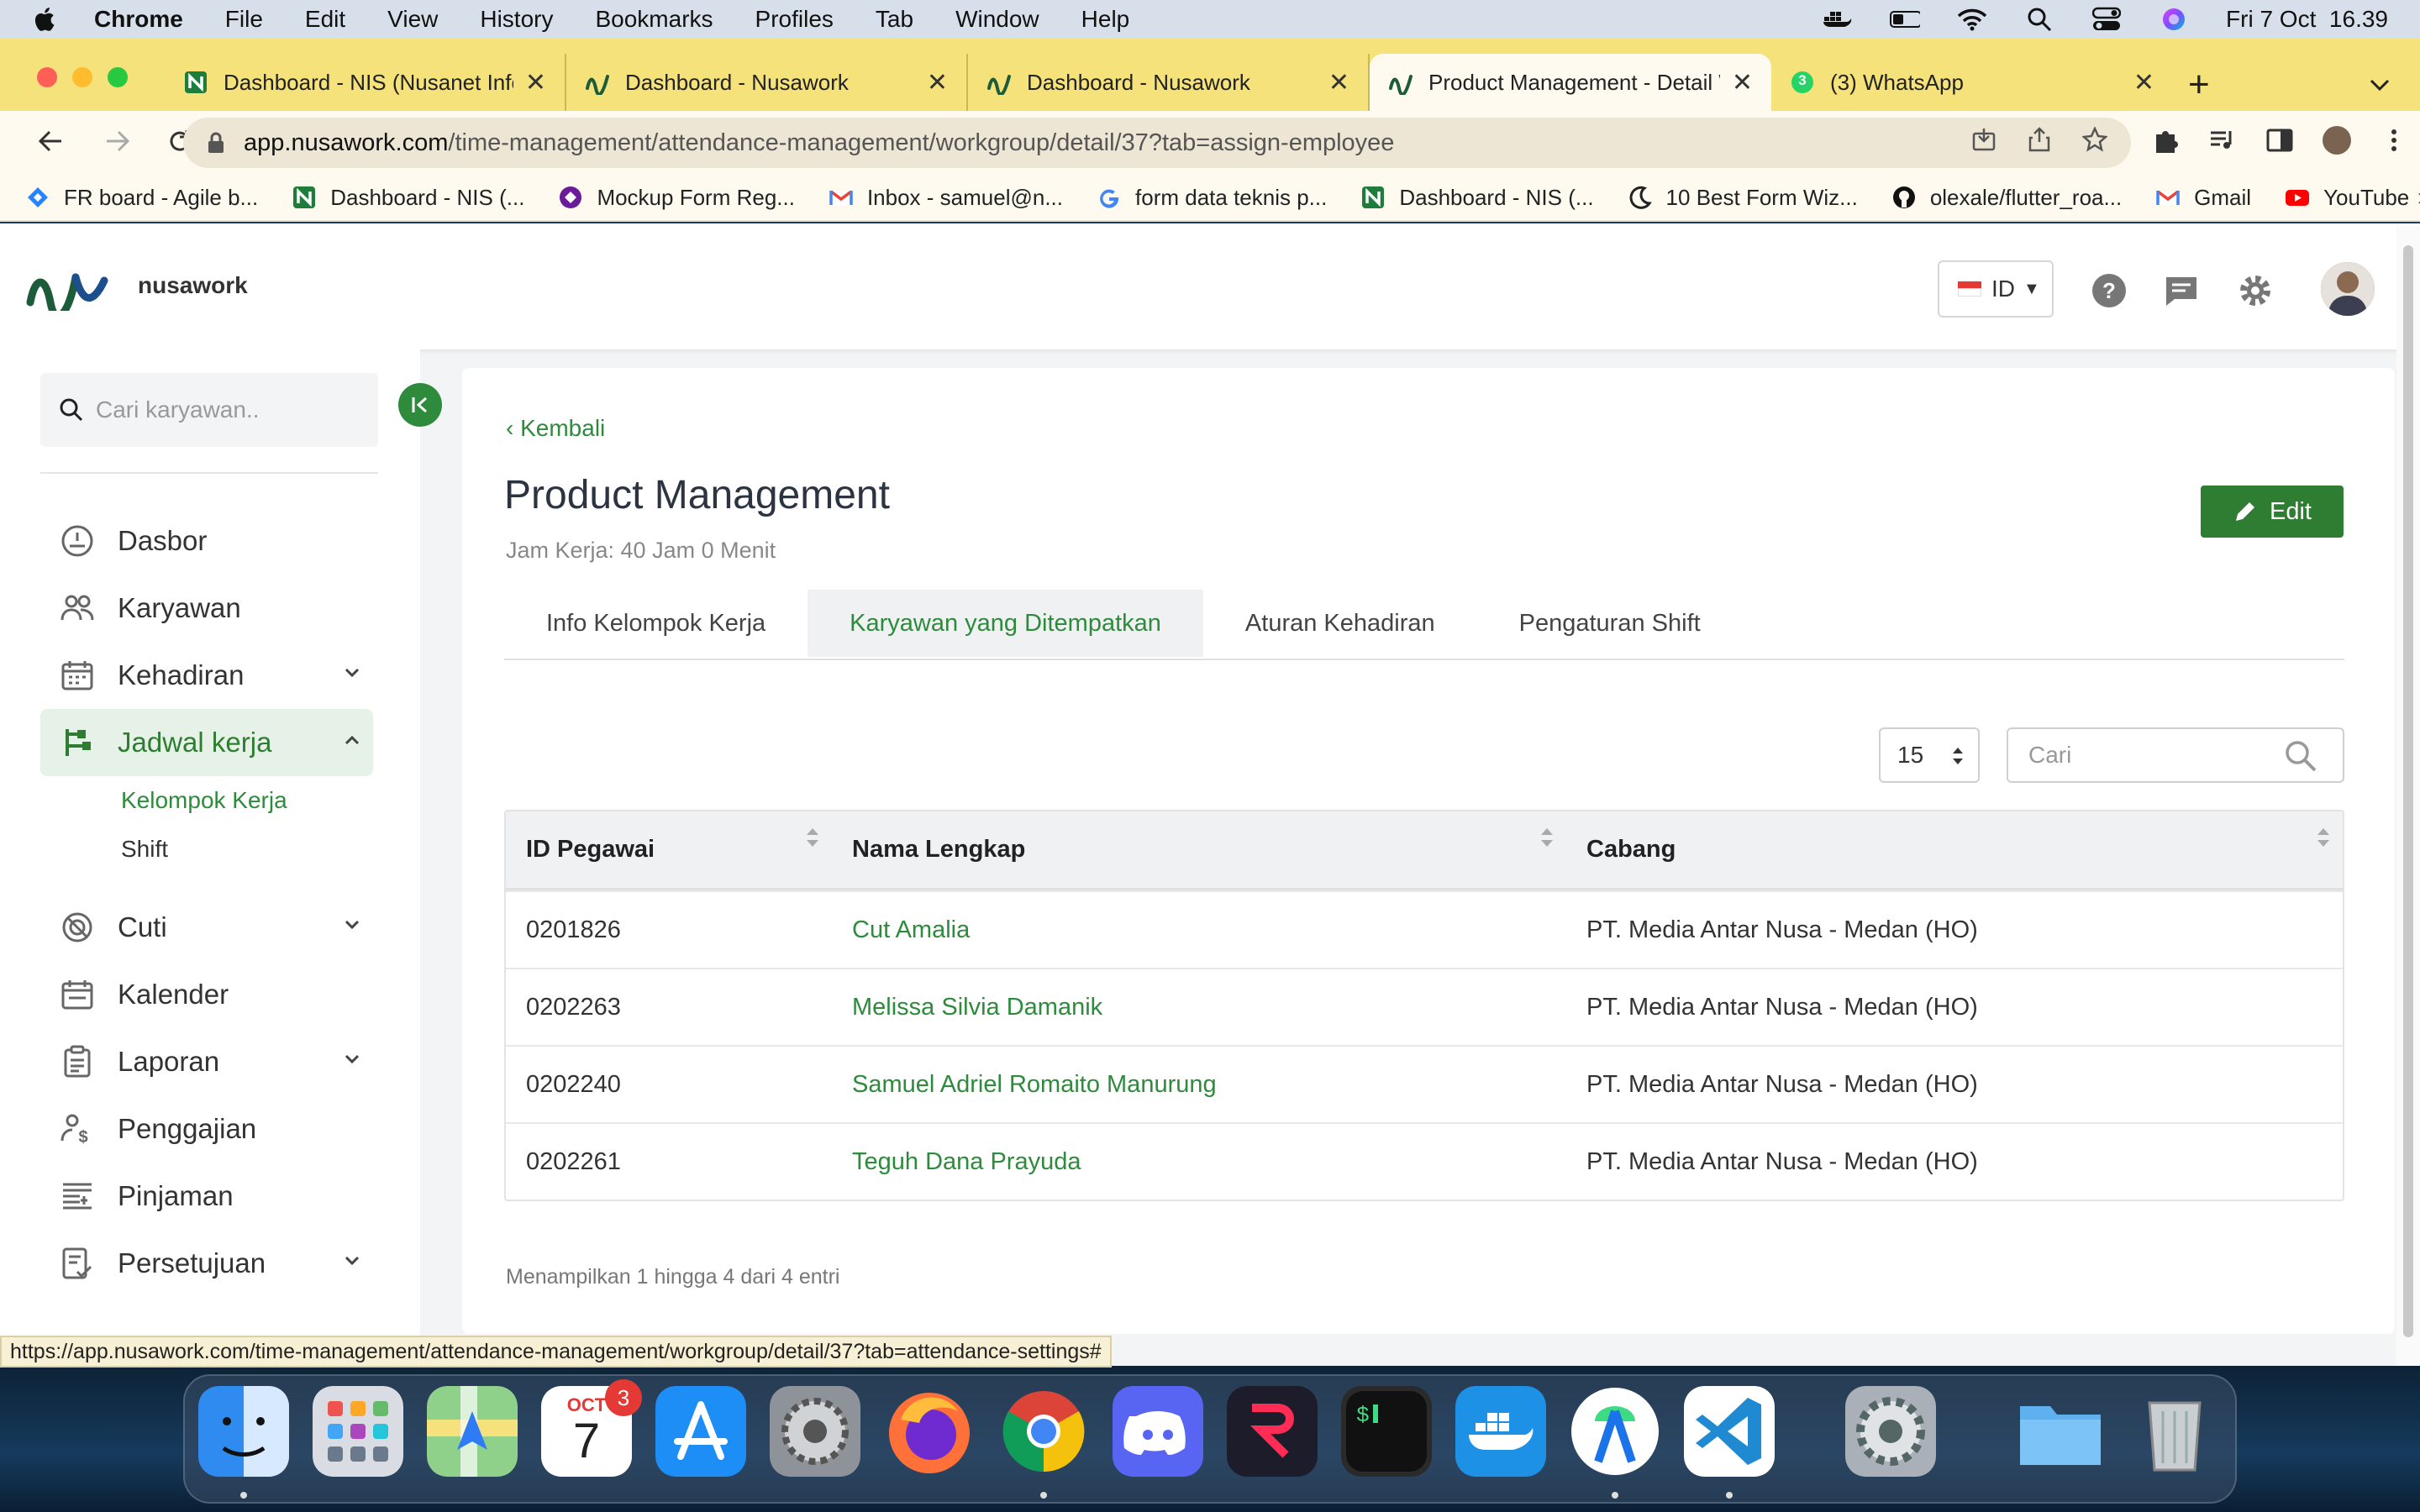 This screenshot has width=2420, height=1512. I want to click on android-studio-icon, so click(1615, 1431).